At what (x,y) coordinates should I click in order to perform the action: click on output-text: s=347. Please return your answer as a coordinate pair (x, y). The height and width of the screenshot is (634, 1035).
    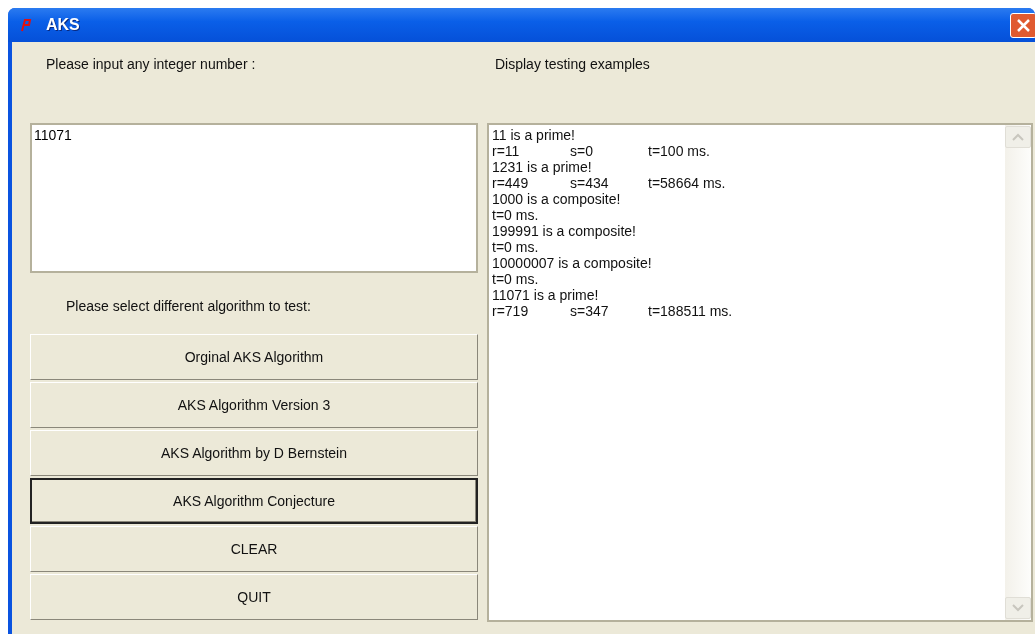
    Looking at the image, I should click on (590, 311).